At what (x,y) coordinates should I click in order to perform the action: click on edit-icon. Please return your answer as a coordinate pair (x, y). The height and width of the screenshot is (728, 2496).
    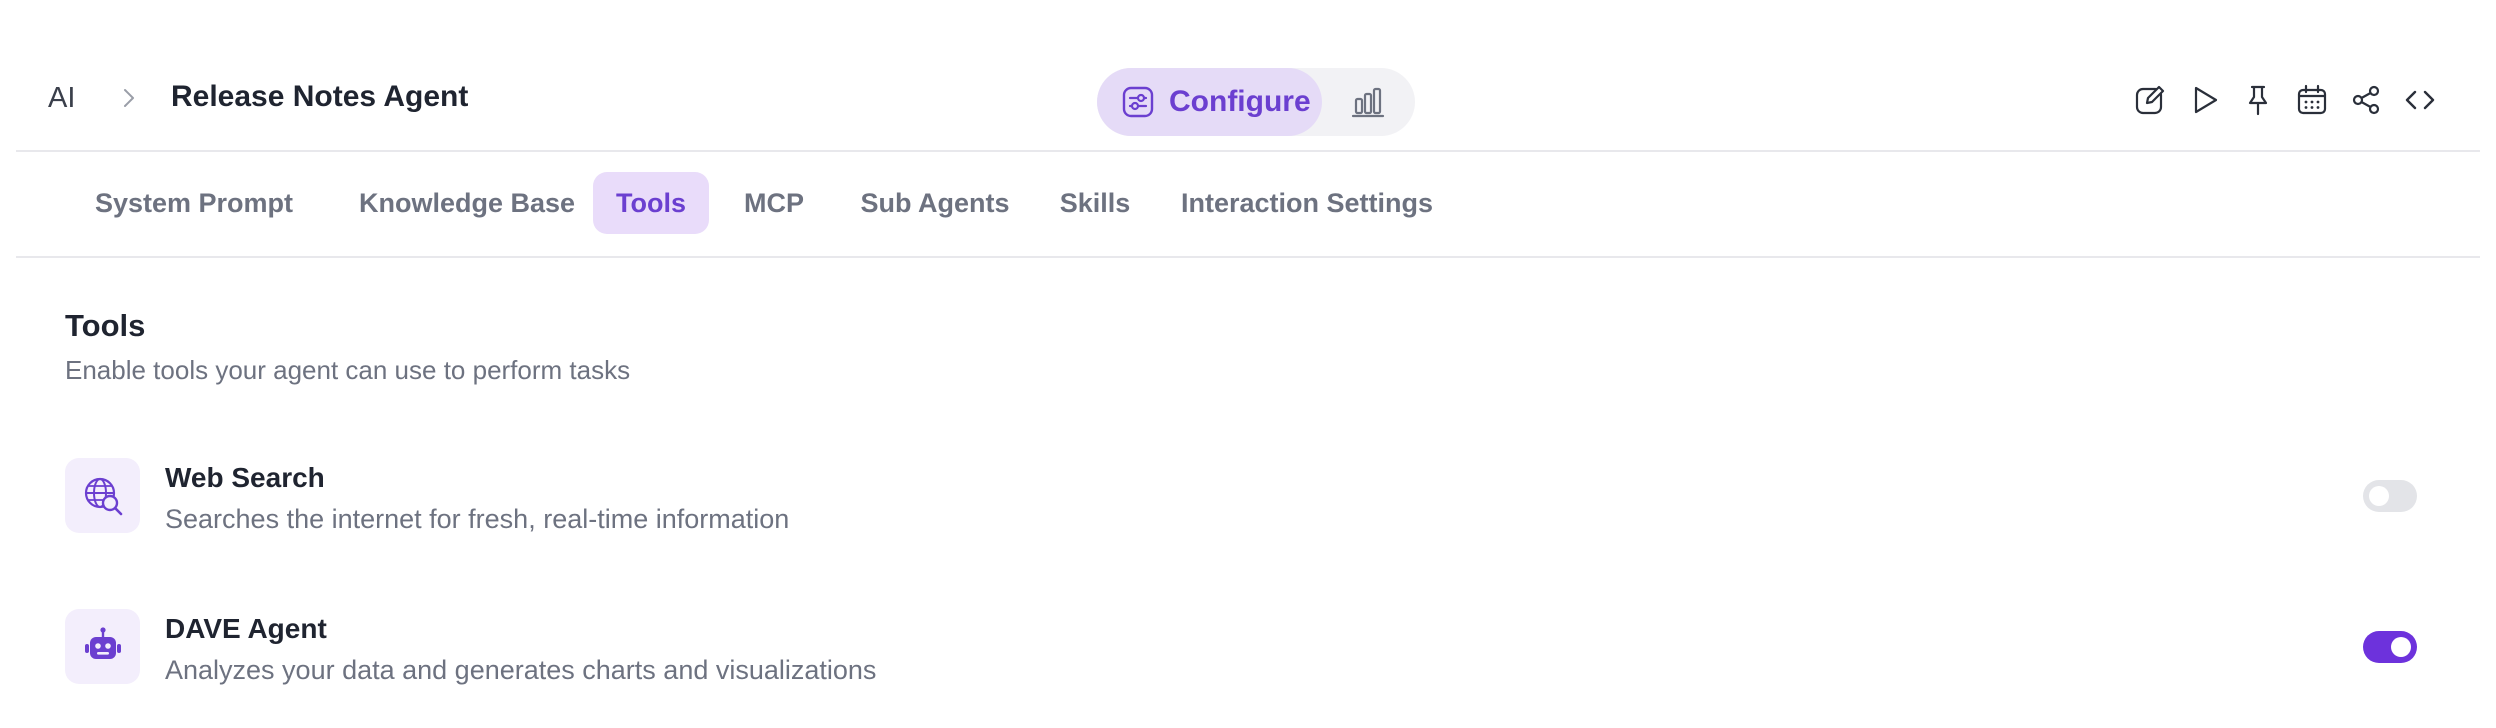
    Looking at the image, I should click on (2150, 100).